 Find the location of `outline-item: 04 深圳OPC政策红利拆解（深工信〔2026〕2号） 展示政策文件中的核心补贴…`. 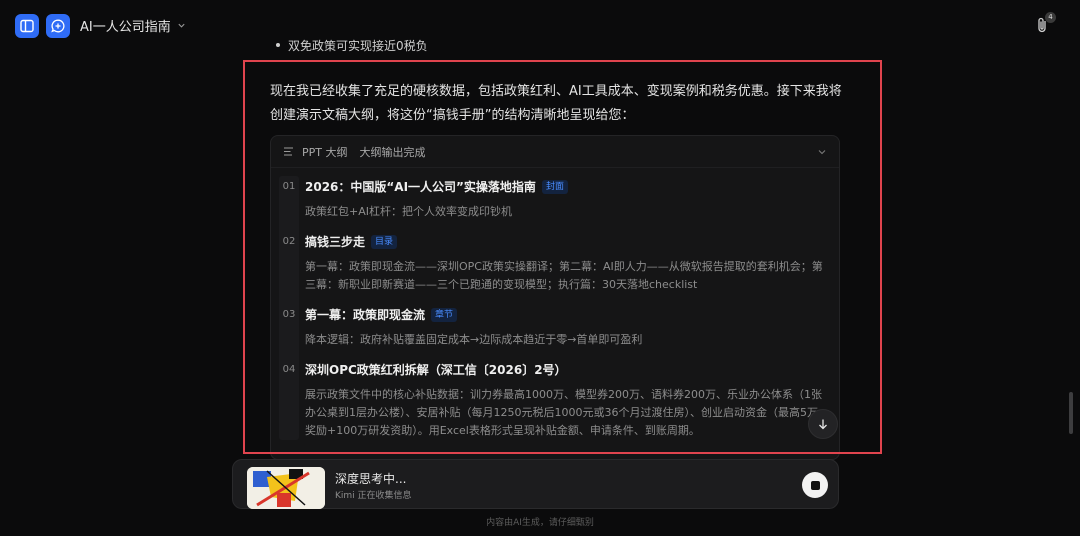

outline-item: 04 深圳OPC政策红利拆解（深工信〔2026〕2号） 展示政策文件中的核心补贴… is located at coordinates (555, 400).